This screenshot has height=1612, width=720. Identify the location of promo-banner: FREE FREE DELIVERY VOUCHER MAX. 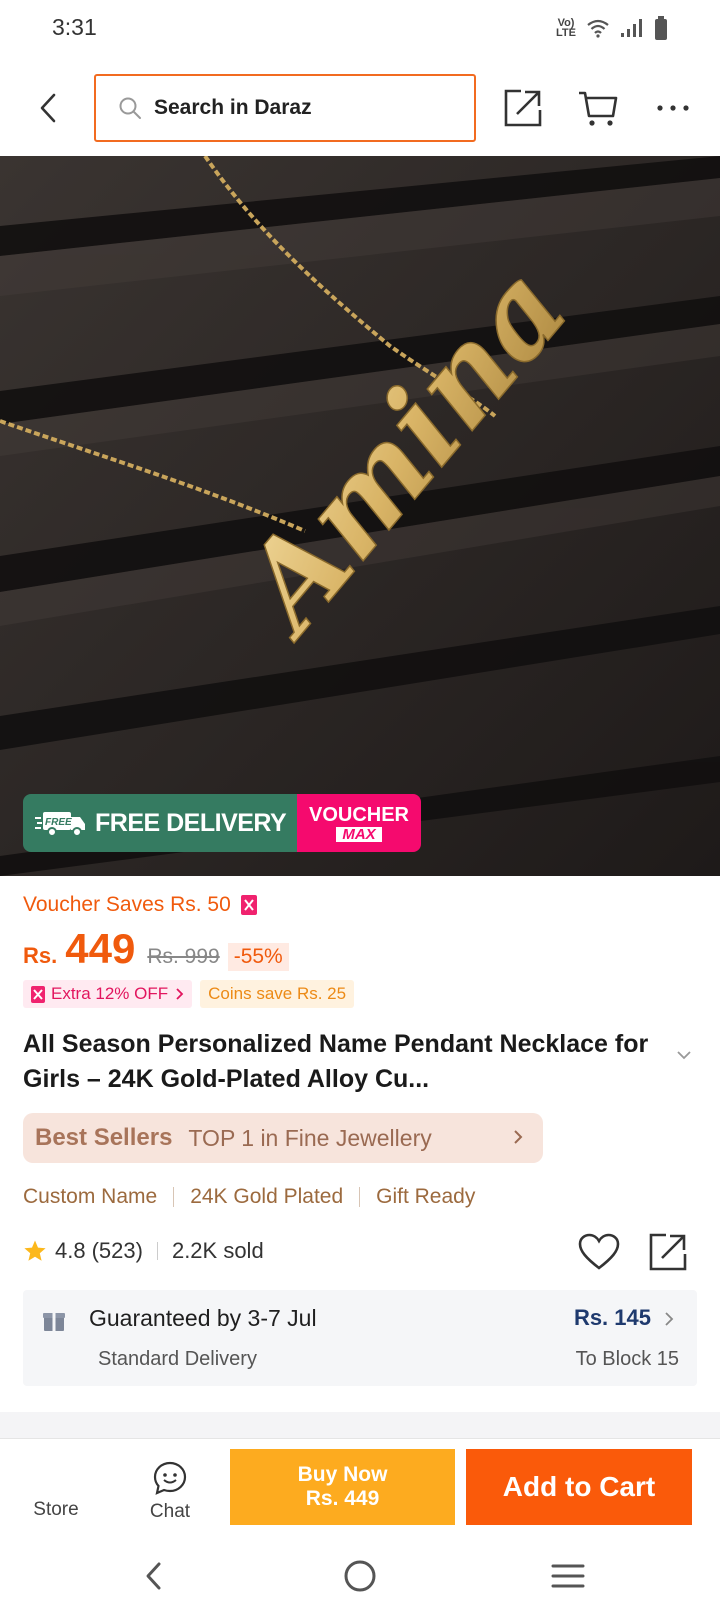
(222, 823).